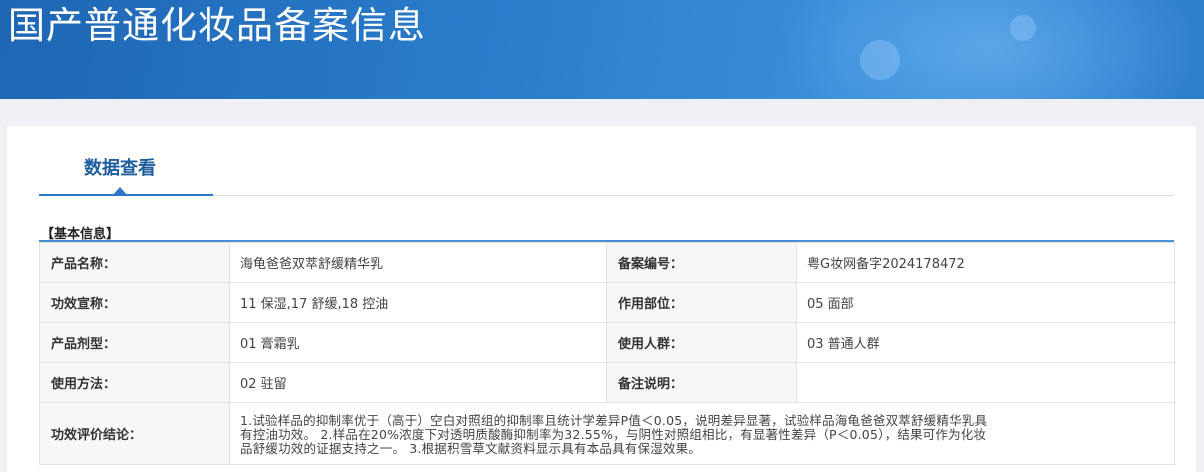 This screenshot has height=472, width=1204. Describe the element at coordinates (418, 342) in the screenshot. I see `dosage-form-value: 01 膏霜乳` at that location.